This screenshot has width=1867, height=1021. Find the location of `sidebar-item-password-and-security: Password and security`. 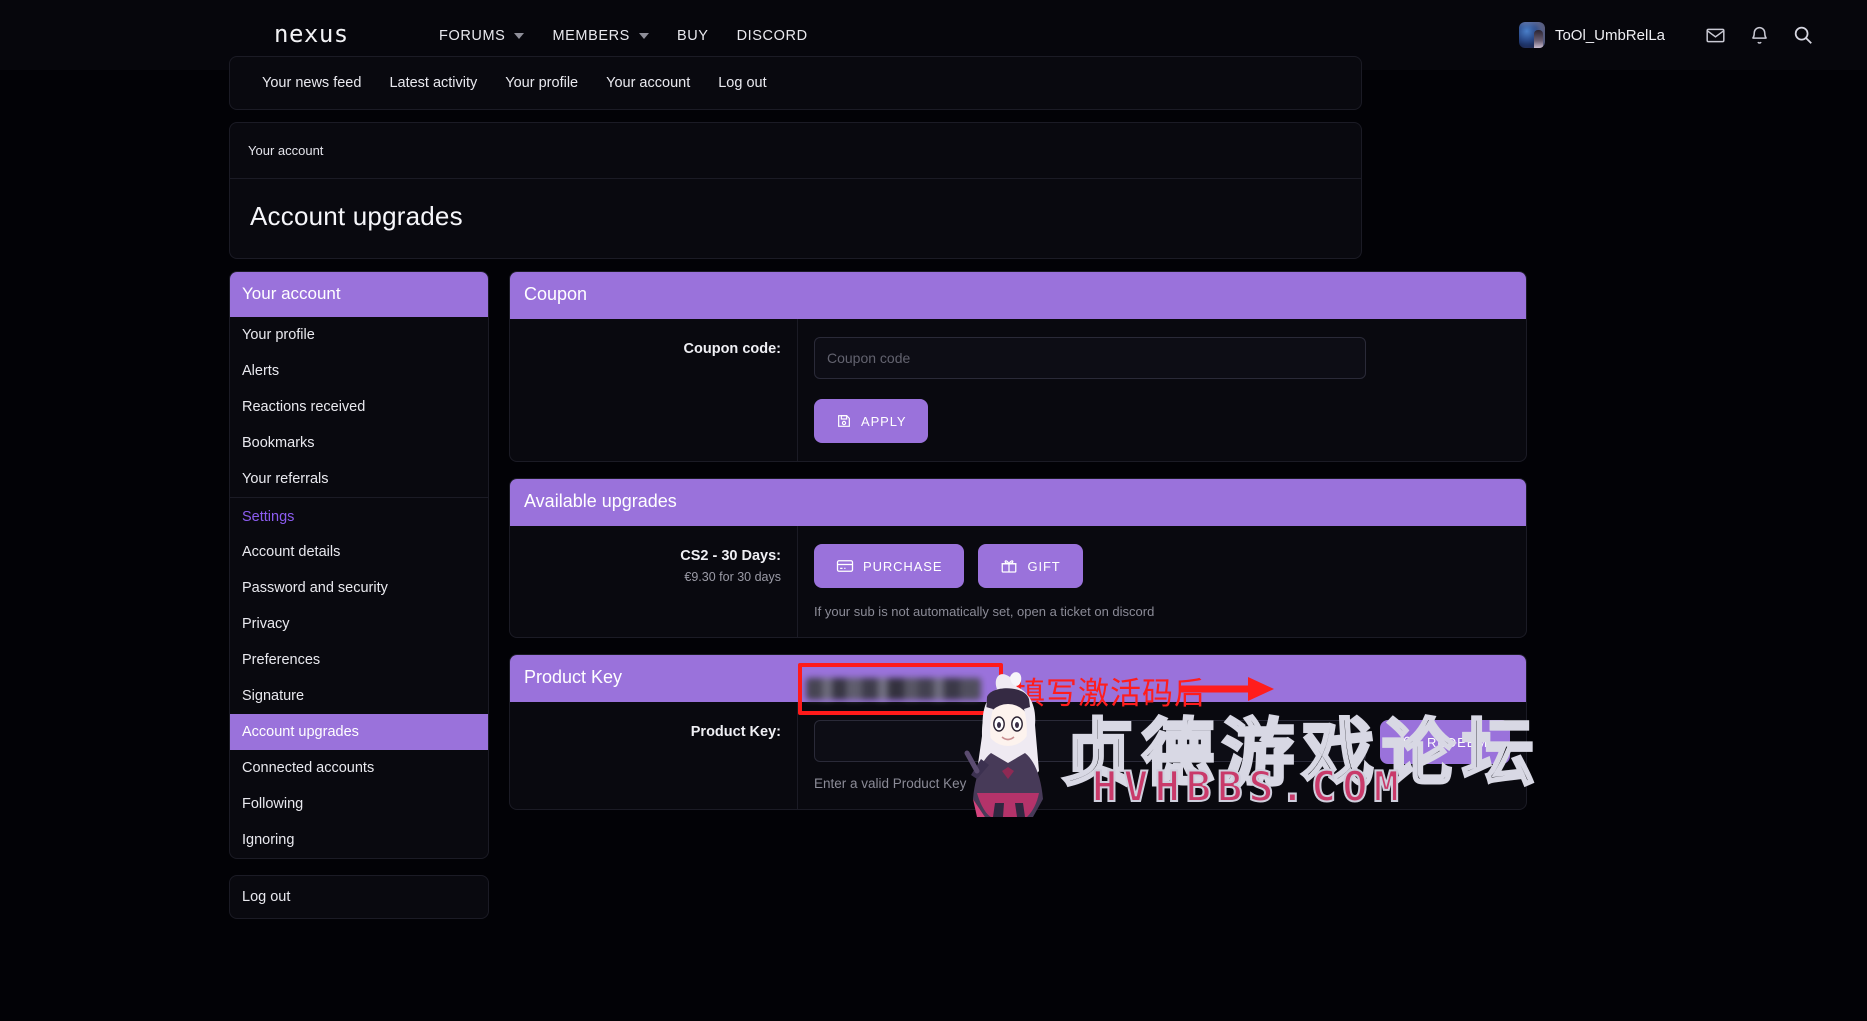

sidebar-item-password-and-security: Password and security is located at coordinates (359, 588).